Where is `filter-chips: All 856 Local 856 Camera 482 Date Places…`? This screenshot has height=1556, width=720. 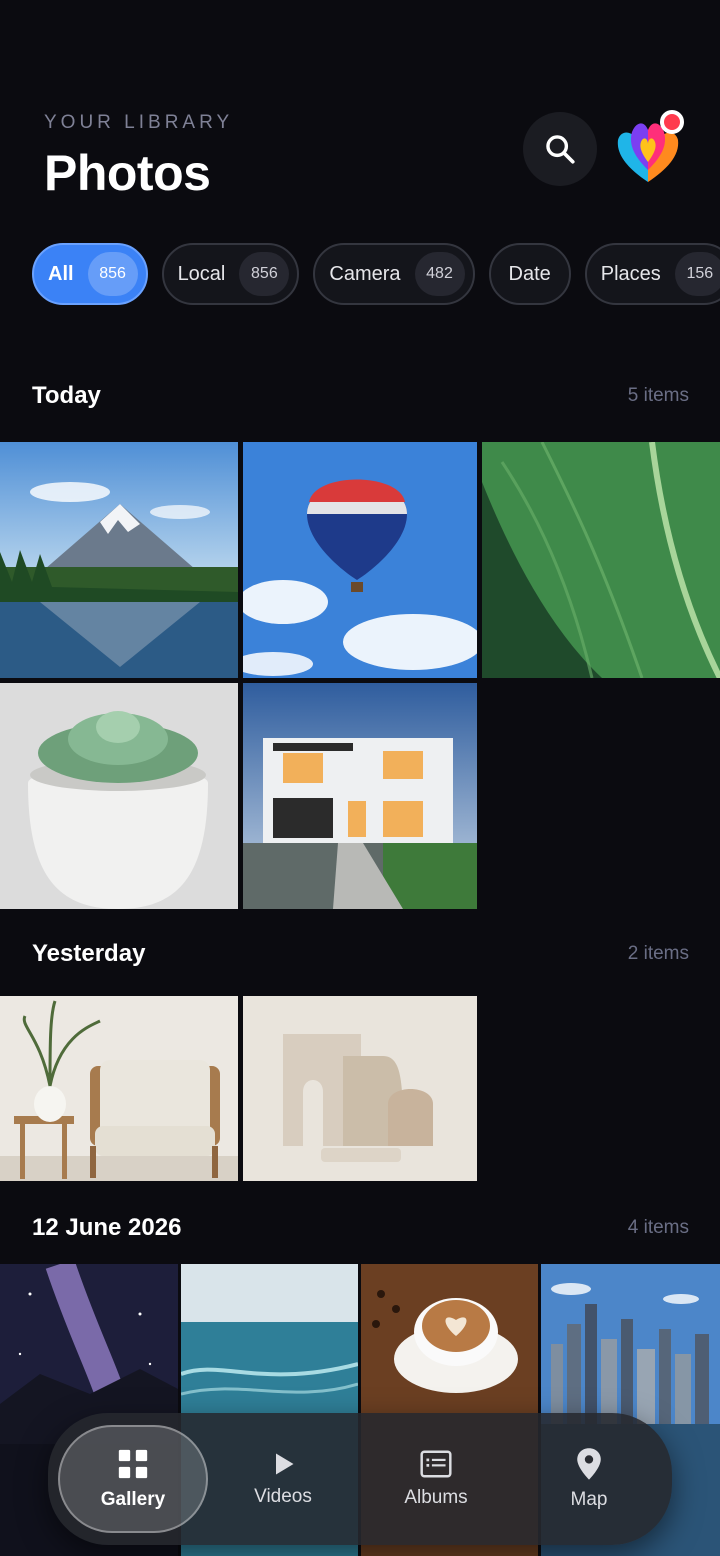
filter-chips: All 856 Local 856 Camera 482 Date Places… is located at coordinates (376, 274).